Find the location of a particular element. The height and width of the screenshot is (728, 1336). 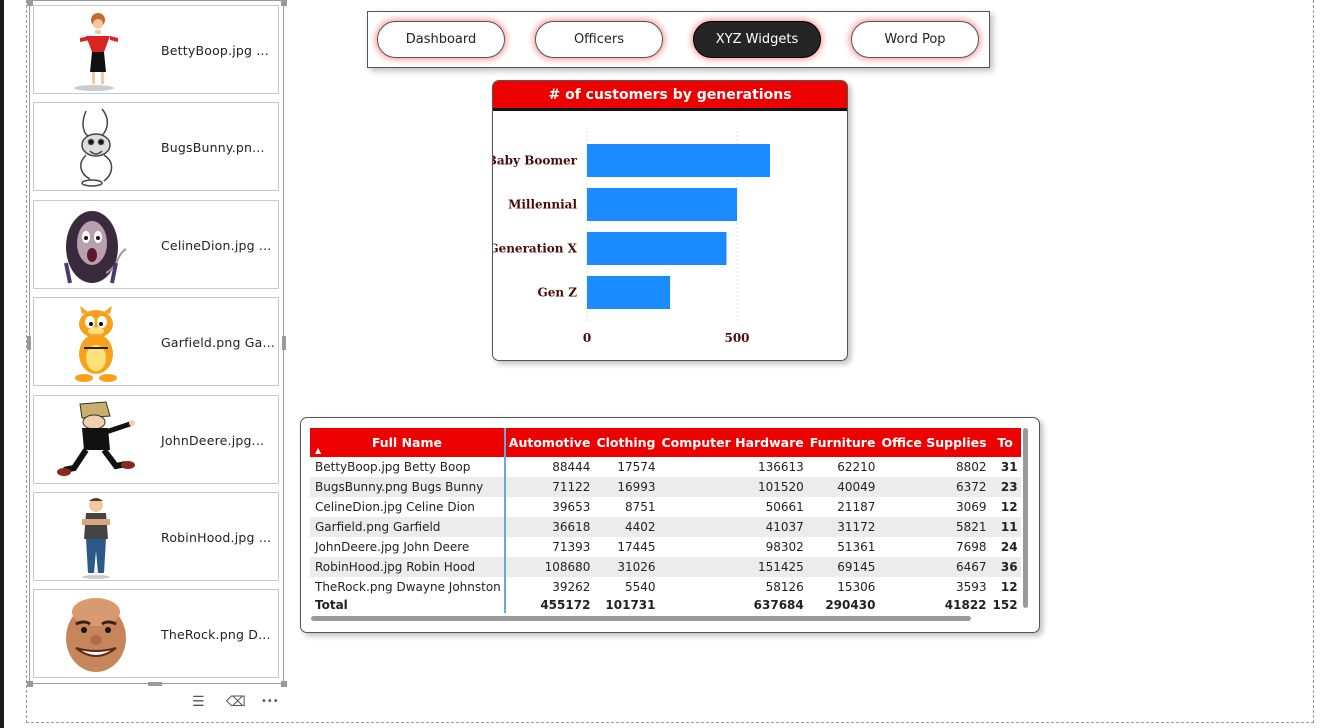

total-value: 41822 is located at coordinates (965, 605).